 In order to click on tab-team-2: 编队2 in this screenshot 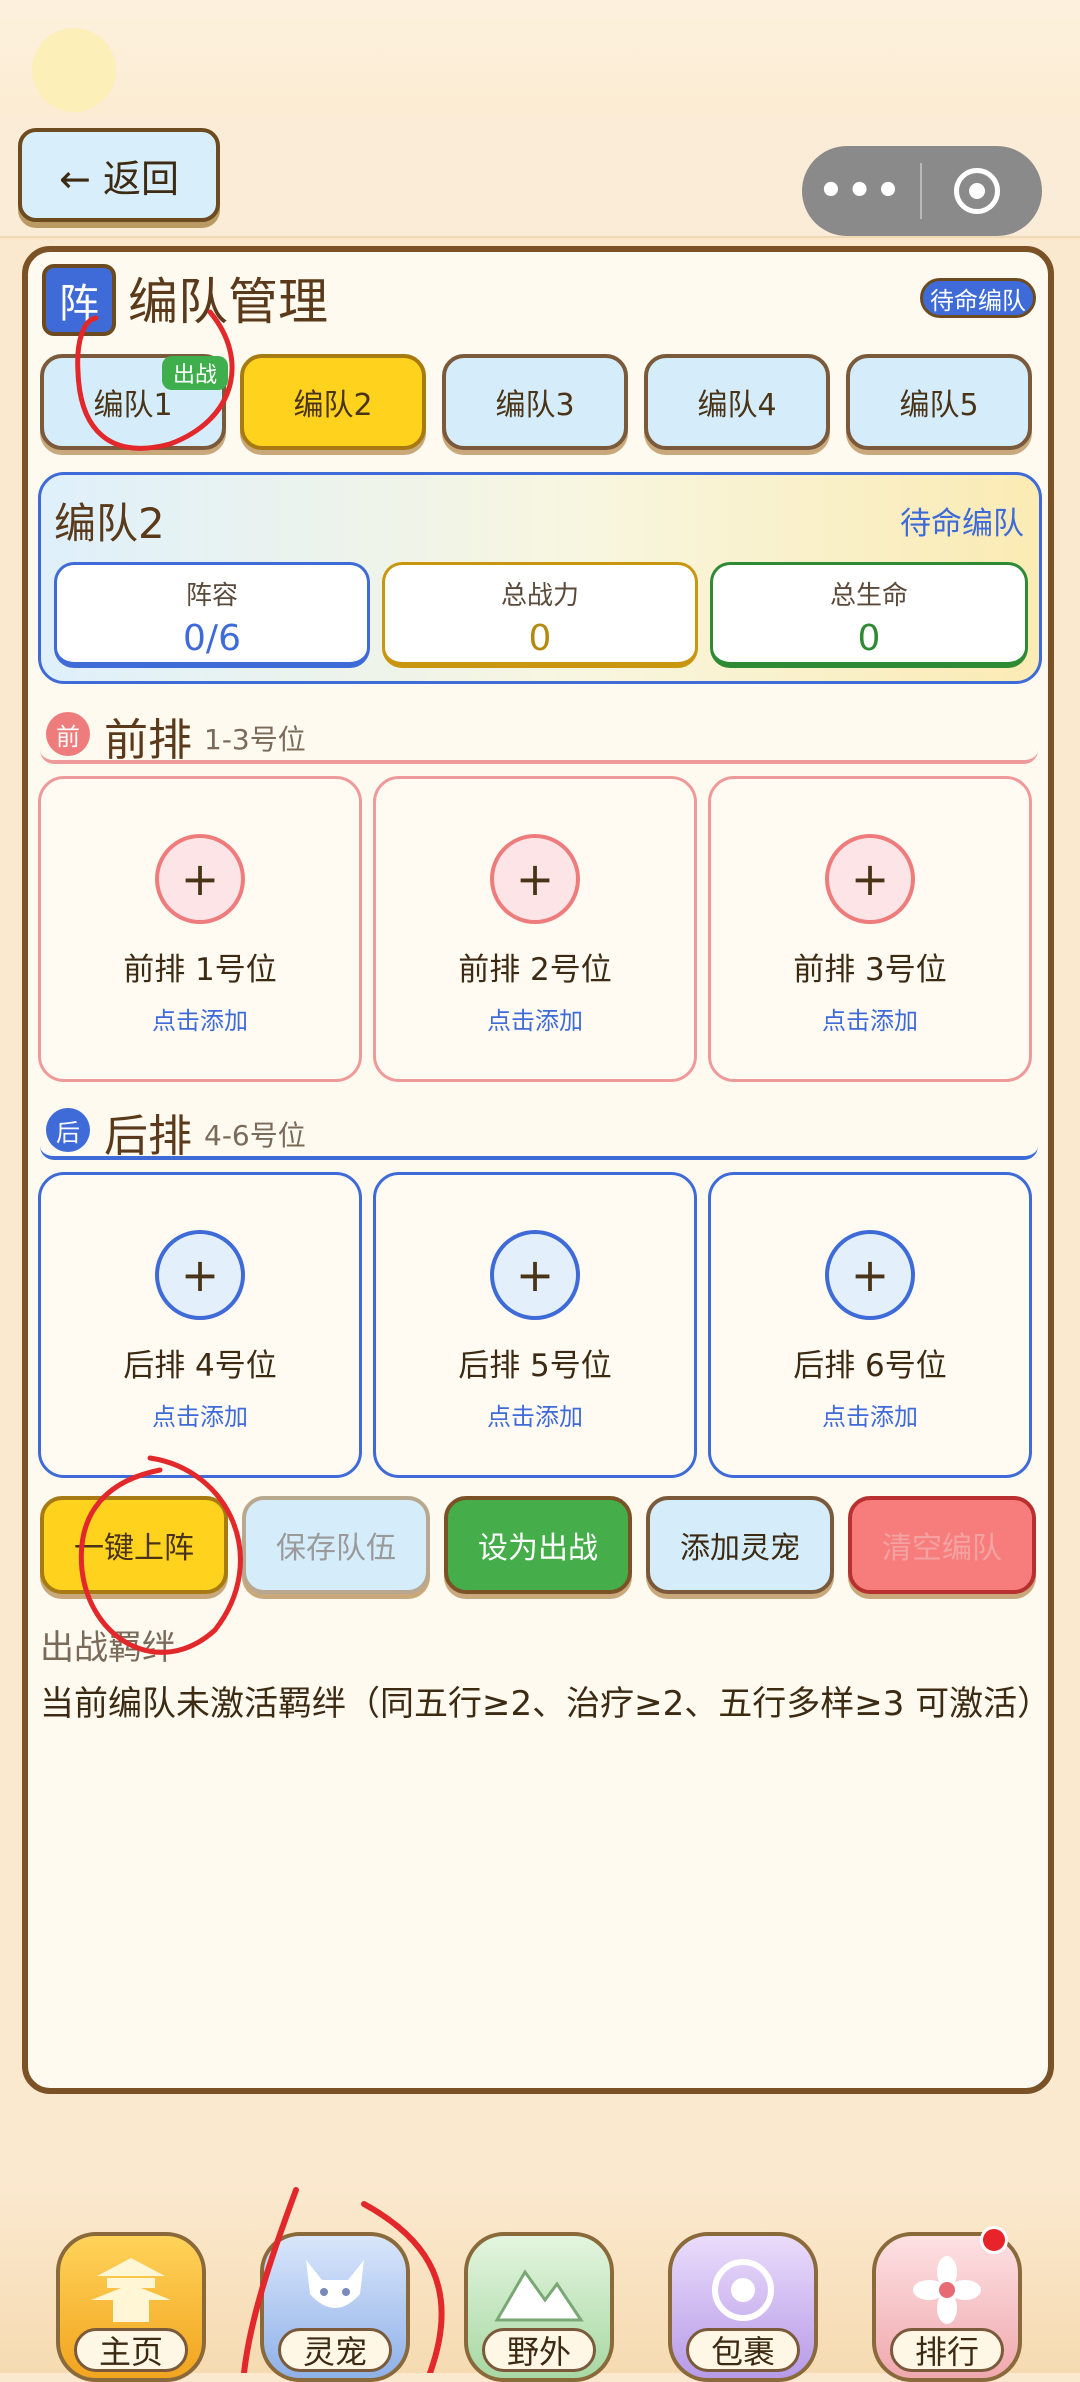, I will do `click(333, 402)`.